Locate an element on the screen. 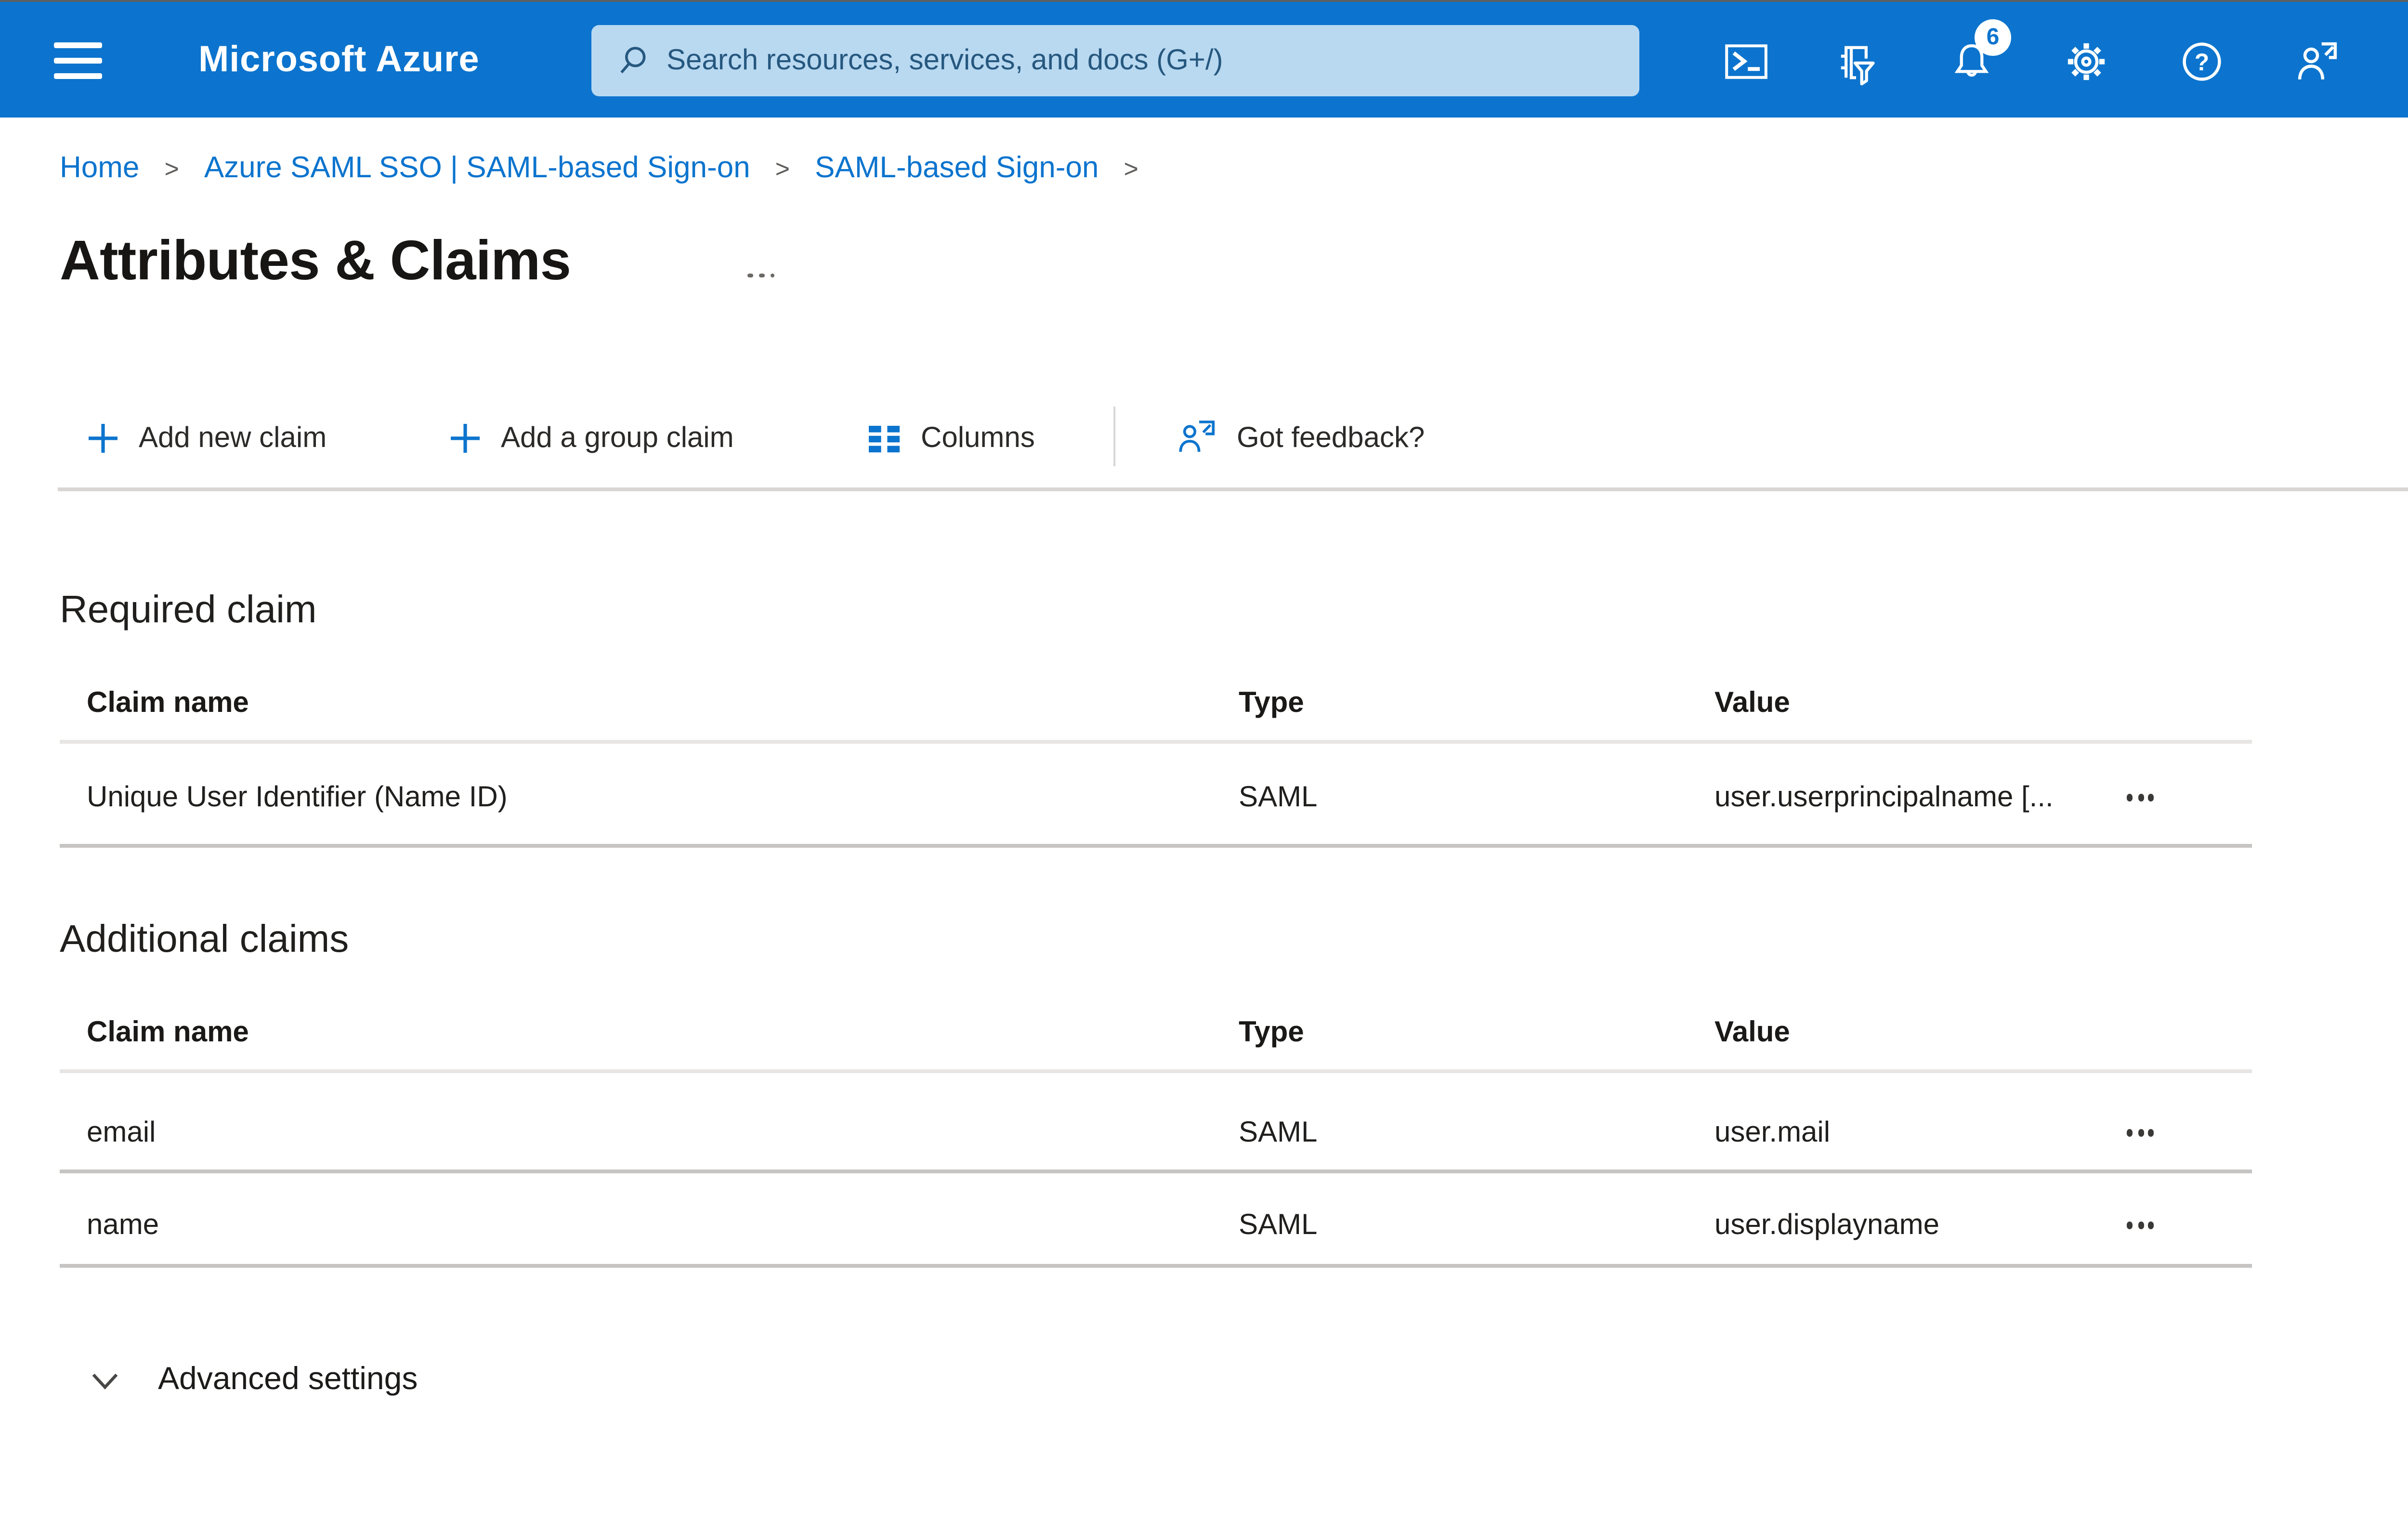 Image resolution: width=2408 pixels, height=1524 pixels. chevron-down-icon is located at coordinates (105, 1380).